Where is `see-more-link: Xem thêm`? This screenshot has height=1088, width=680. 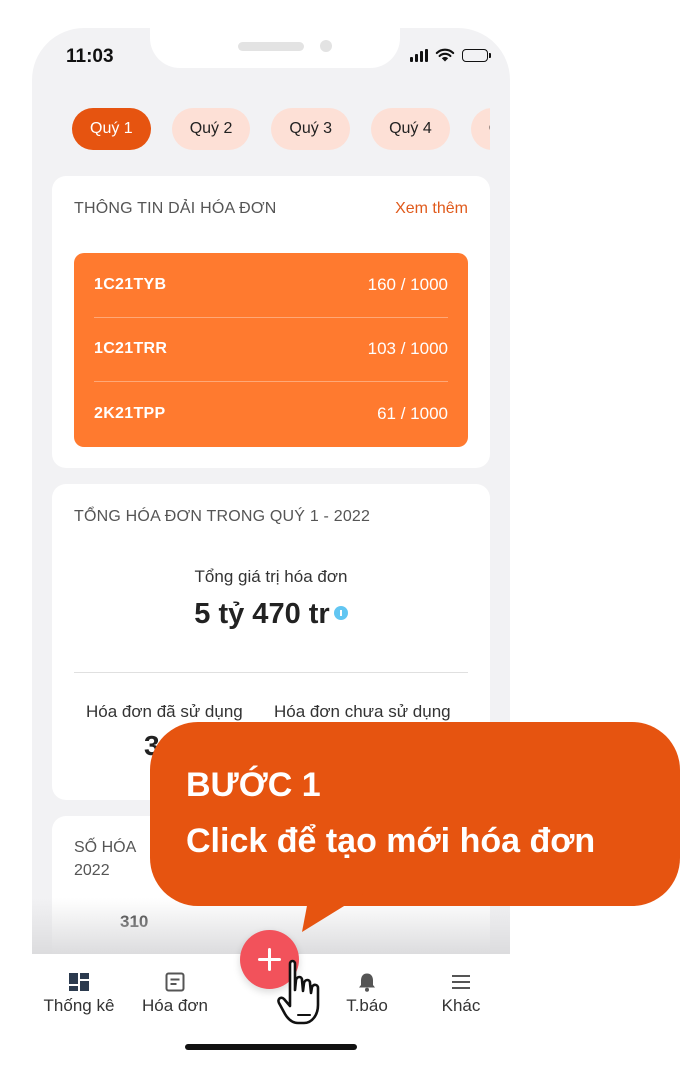 see-more-link: Xem thêm is located at coordinates (431, 209).